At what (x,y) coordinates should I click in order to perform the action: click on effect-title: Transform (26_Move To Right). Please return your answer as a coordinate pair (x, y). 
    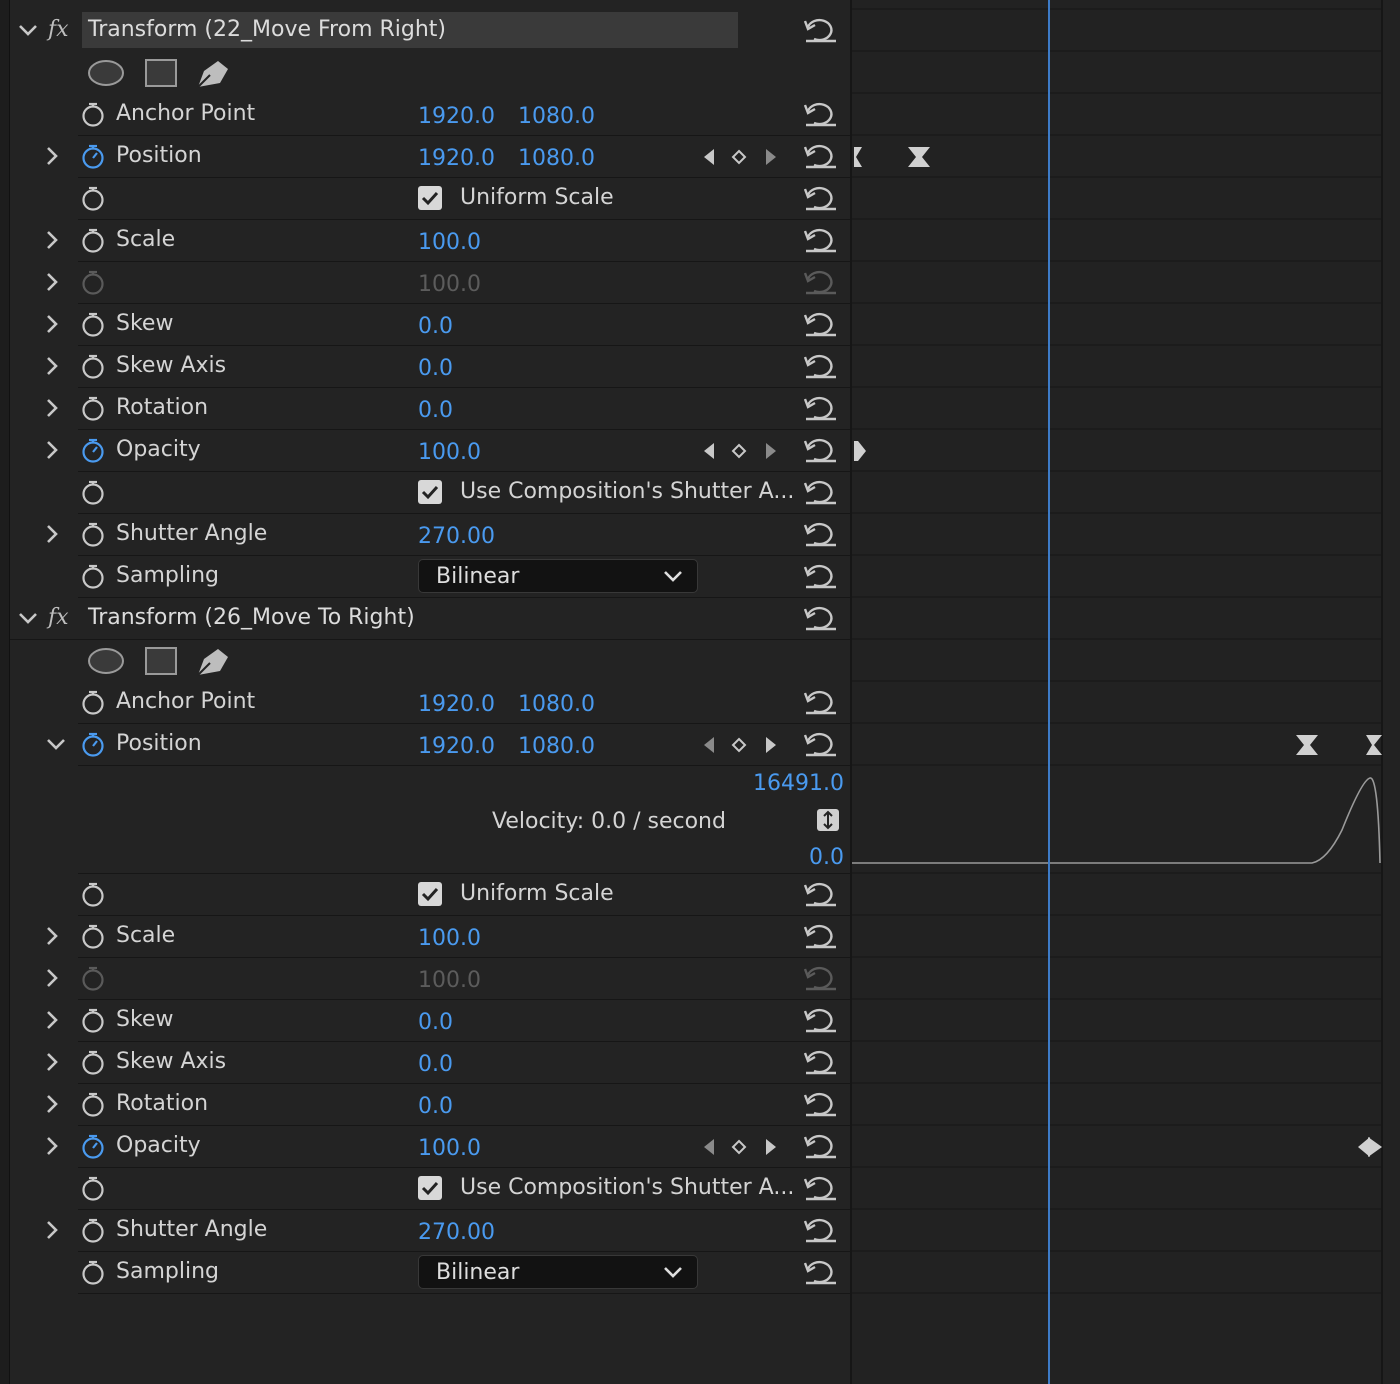
    Looking at the image, I should click on (248, 618).